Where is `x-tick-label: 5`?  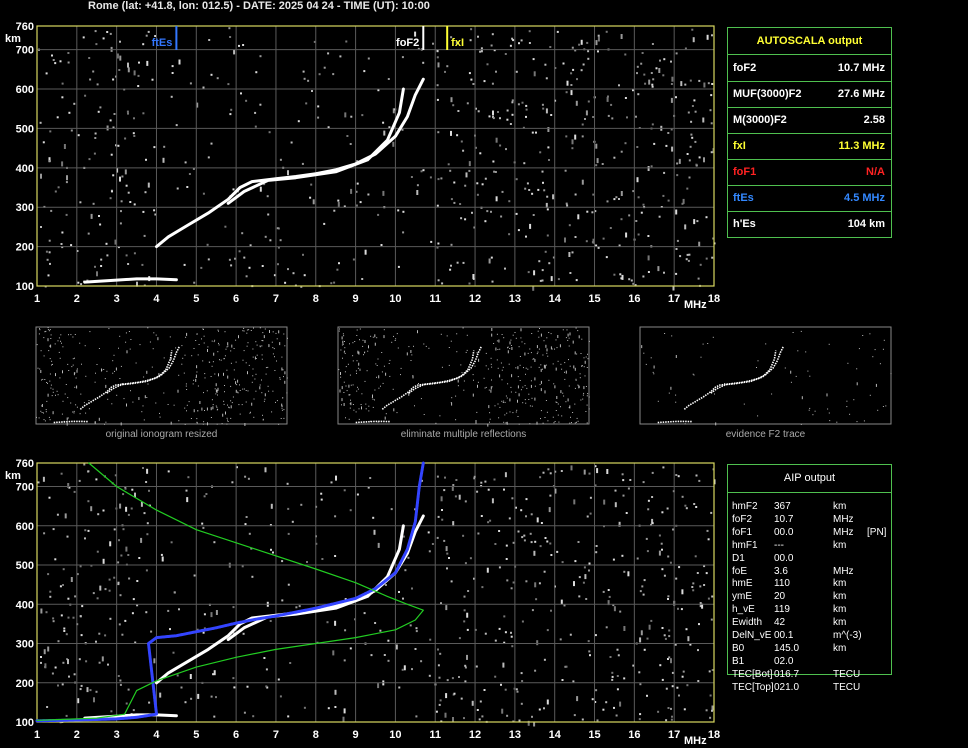 x-tick-label: 5 is located at coordinates (196, 299).